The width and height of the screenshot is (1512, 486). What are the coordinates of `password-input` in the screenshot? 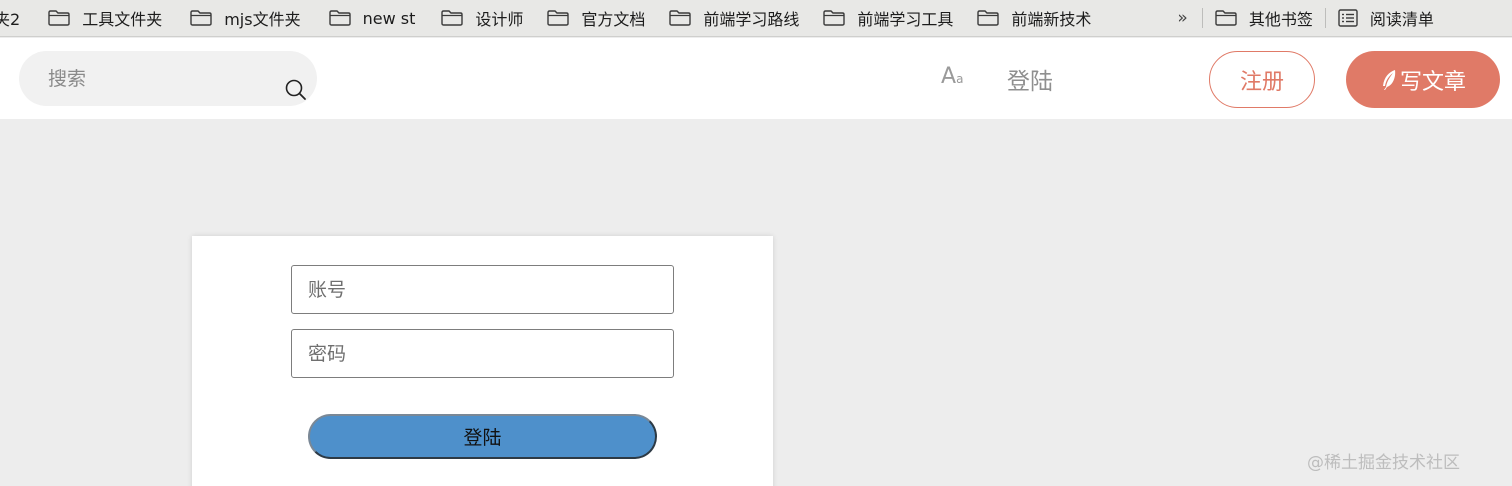 It's located at (482, 353).